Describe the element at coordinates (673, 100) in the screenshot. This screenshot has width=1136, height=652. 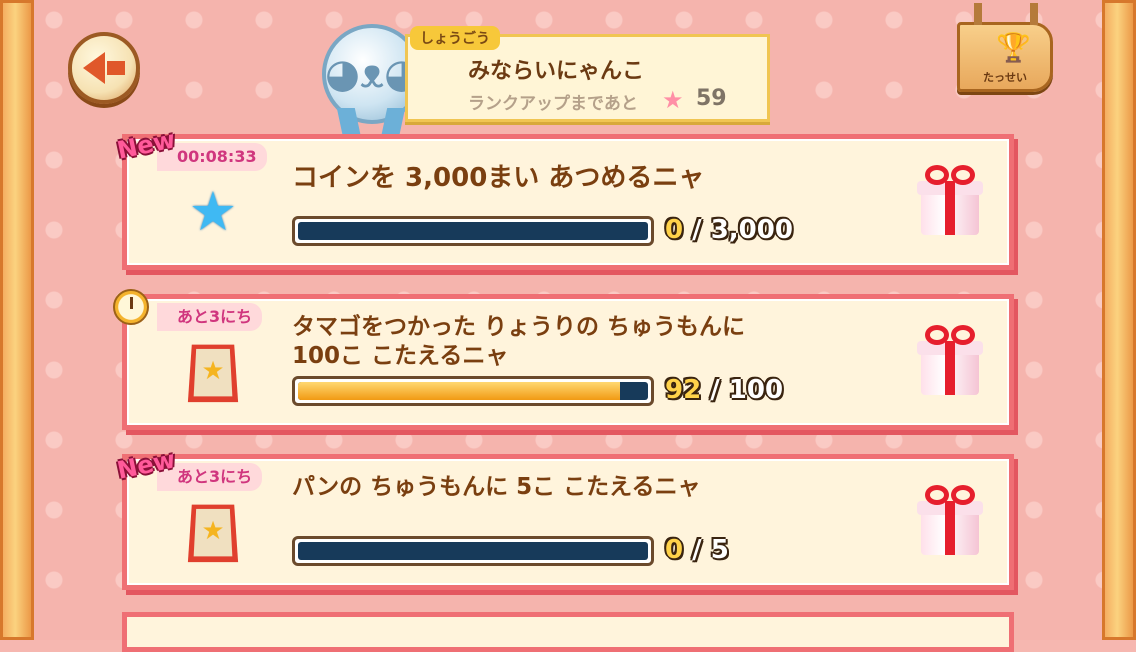
I see `pink-star-icon: ★` at that location.